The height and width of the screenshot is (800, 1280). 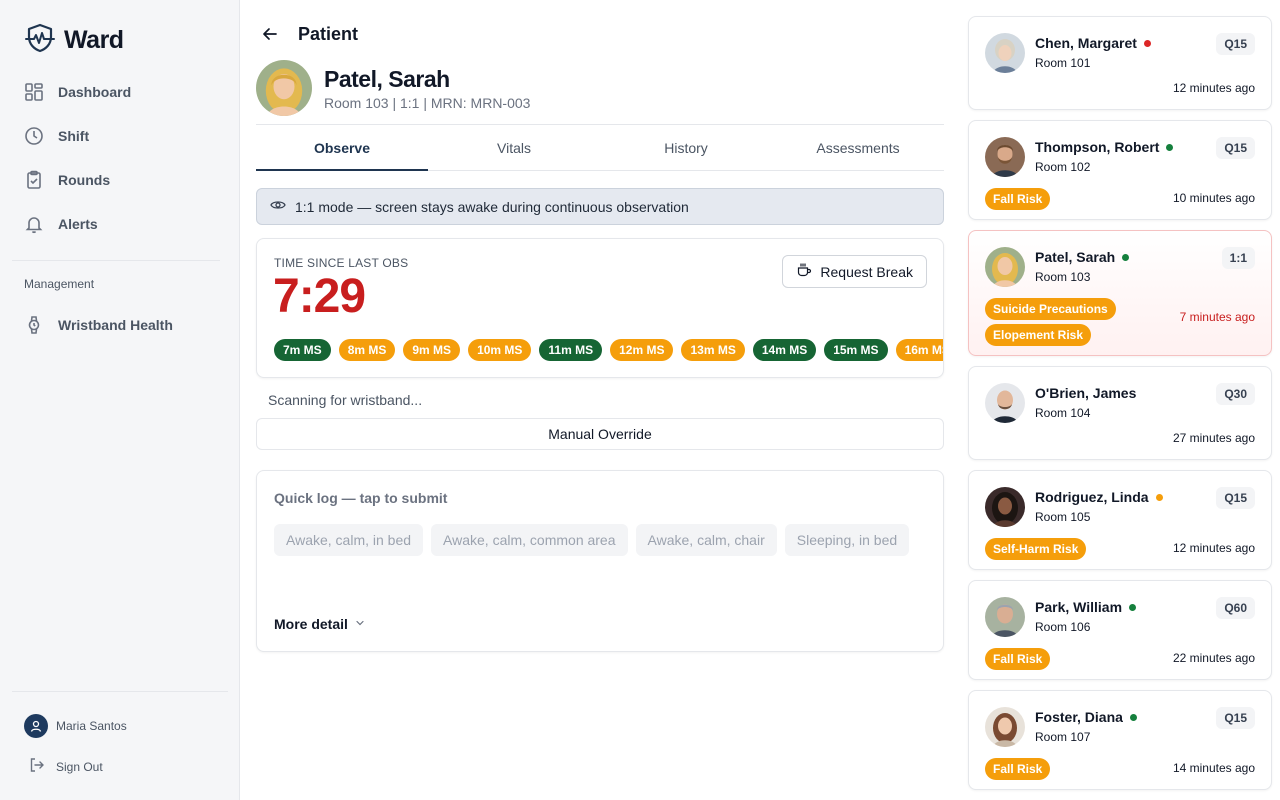 I want to click on clipboard-icon, so click(x=34, y=180).